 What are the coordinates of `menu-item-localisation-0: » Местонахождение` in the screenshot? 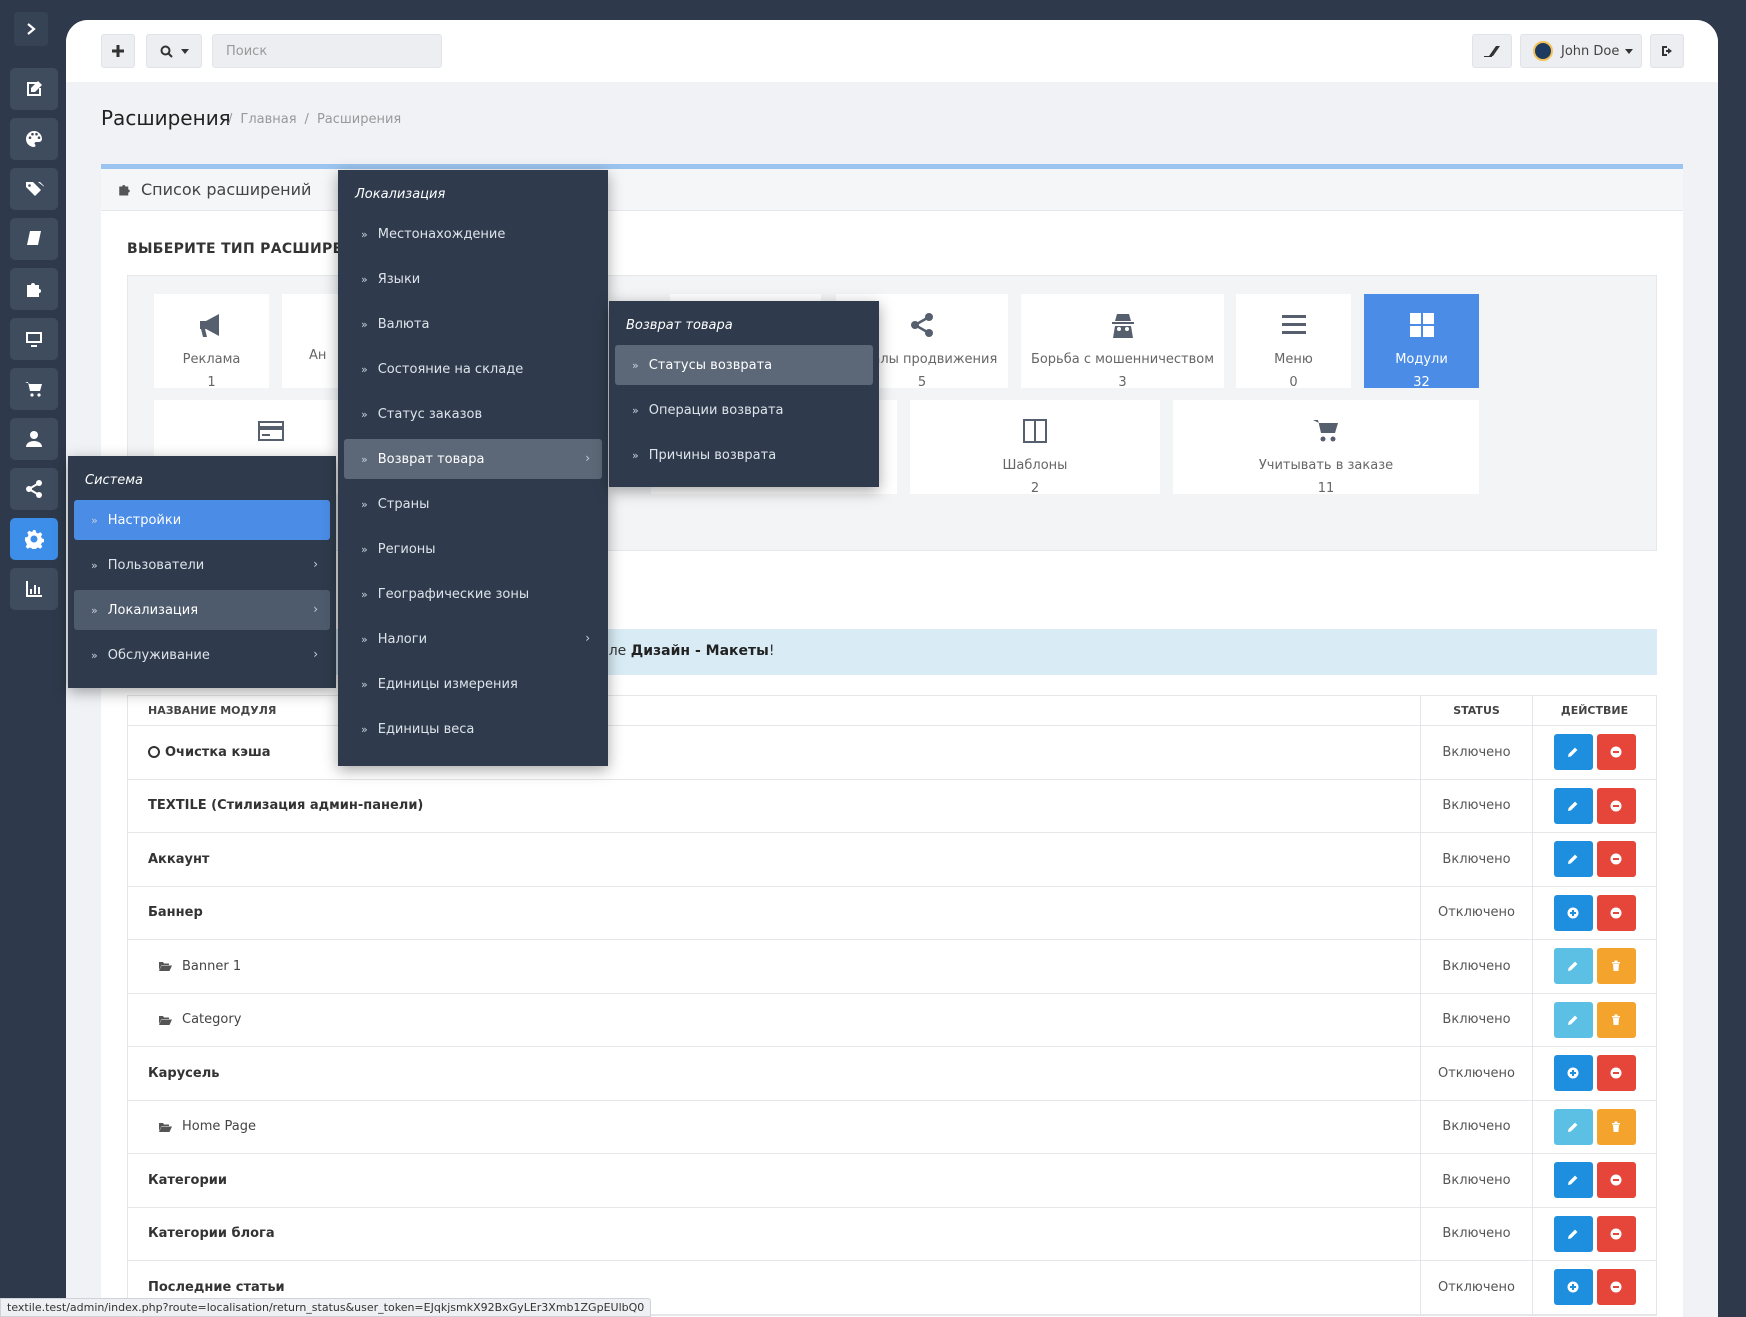 It's located at (473, 234).